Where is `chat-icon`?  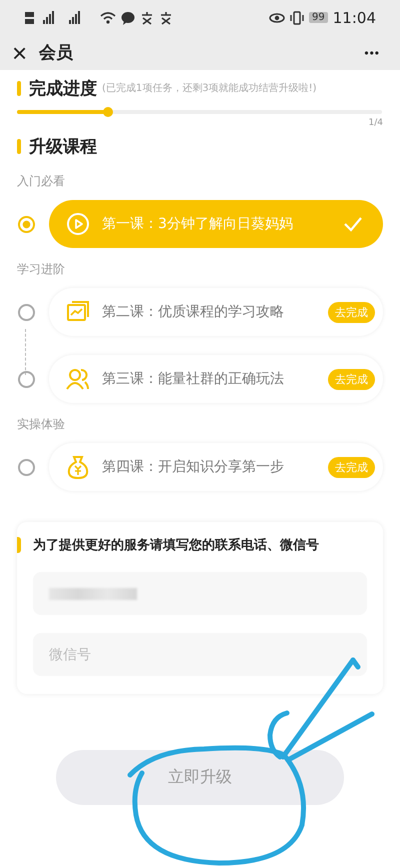
chat-icon is located at coordinates (128, 17).